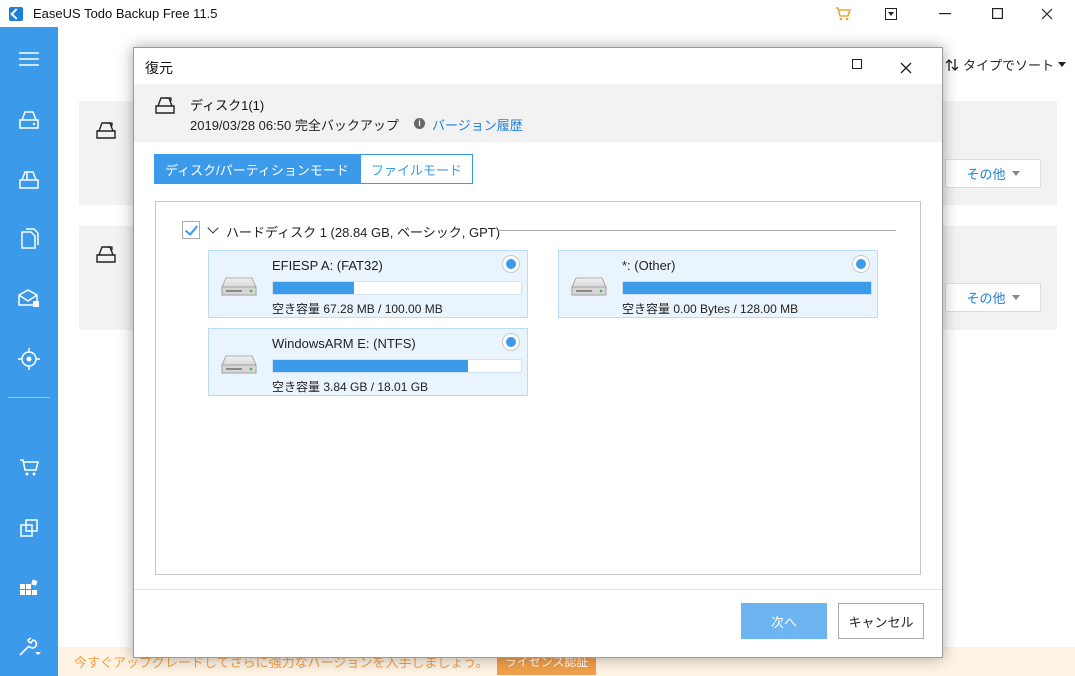  Describe the element at coordinates (29, 179) in the screenshot. I see `partition-backup-icon` at that location.